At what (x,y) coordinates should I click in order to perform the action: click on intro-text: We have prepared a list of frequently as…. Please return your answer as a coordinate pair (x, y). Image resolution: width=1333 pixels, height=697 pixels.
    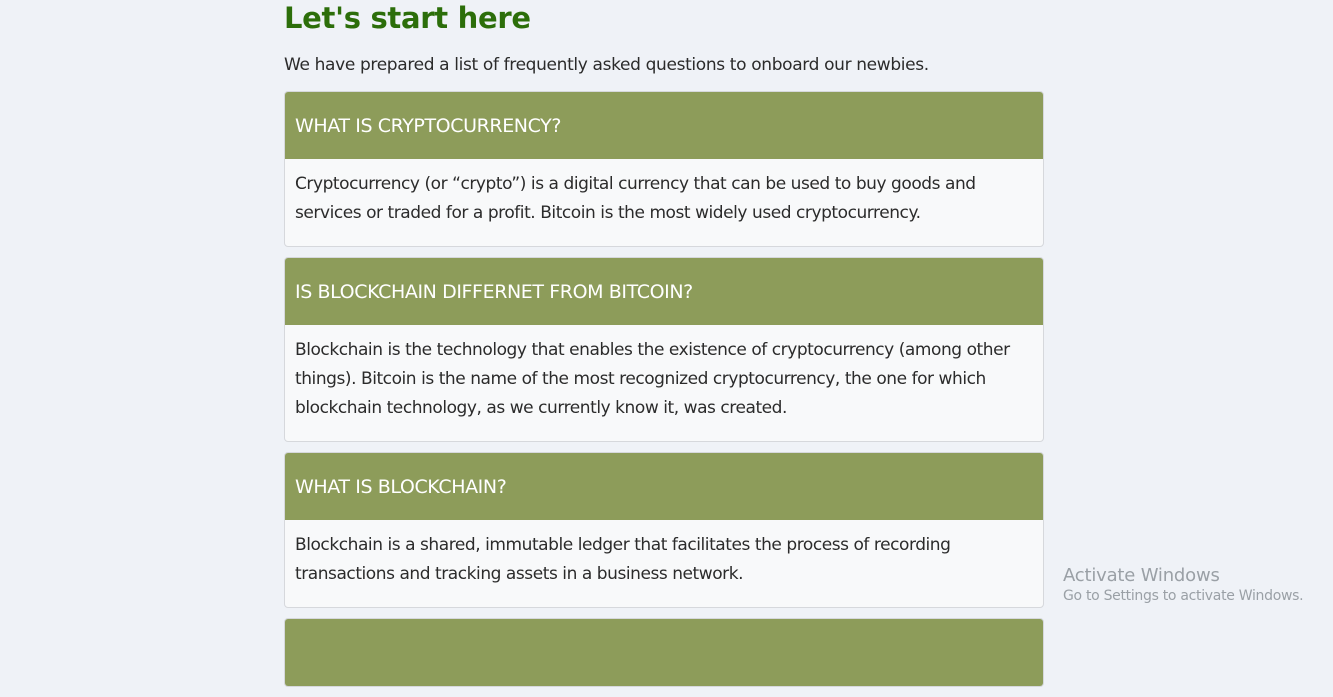
    Looking at the image, I should click on (606, 65).